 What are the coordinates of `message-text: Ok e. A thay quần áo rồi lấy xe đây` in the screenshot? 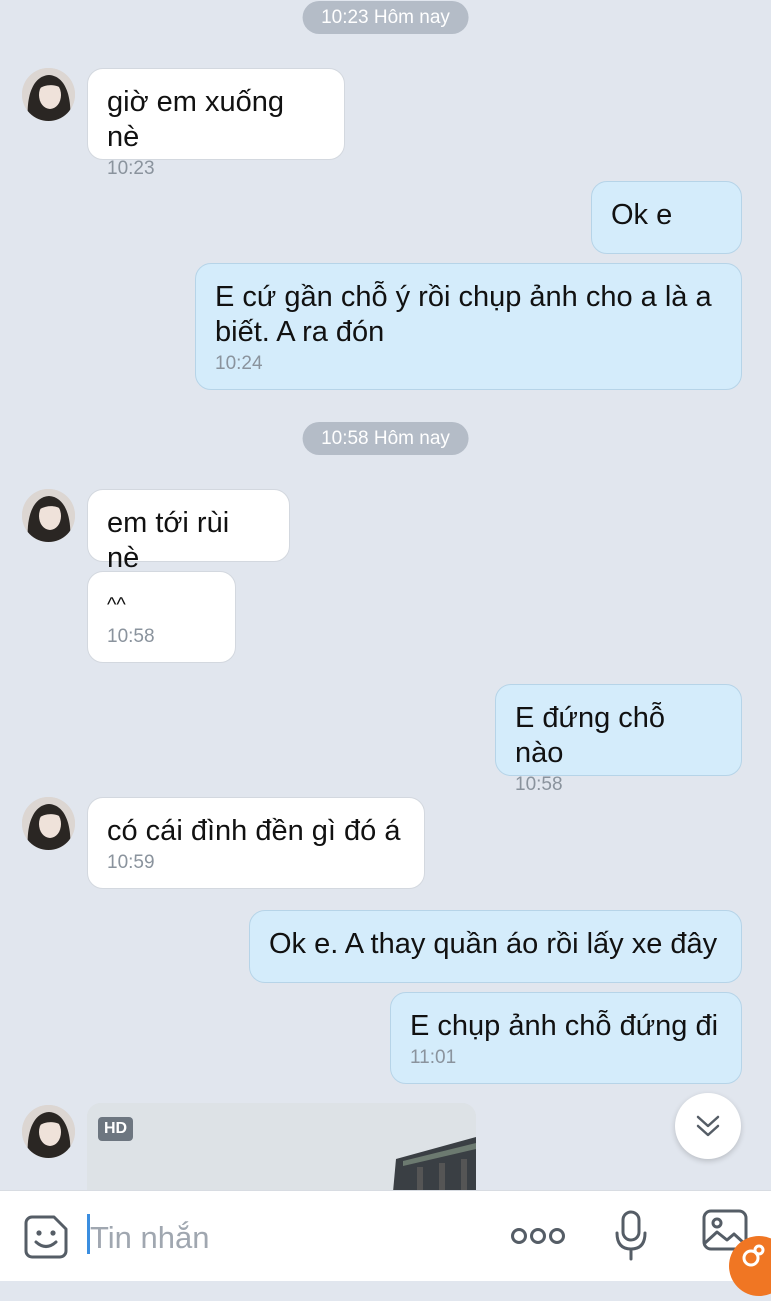 It's located at (493, 944).